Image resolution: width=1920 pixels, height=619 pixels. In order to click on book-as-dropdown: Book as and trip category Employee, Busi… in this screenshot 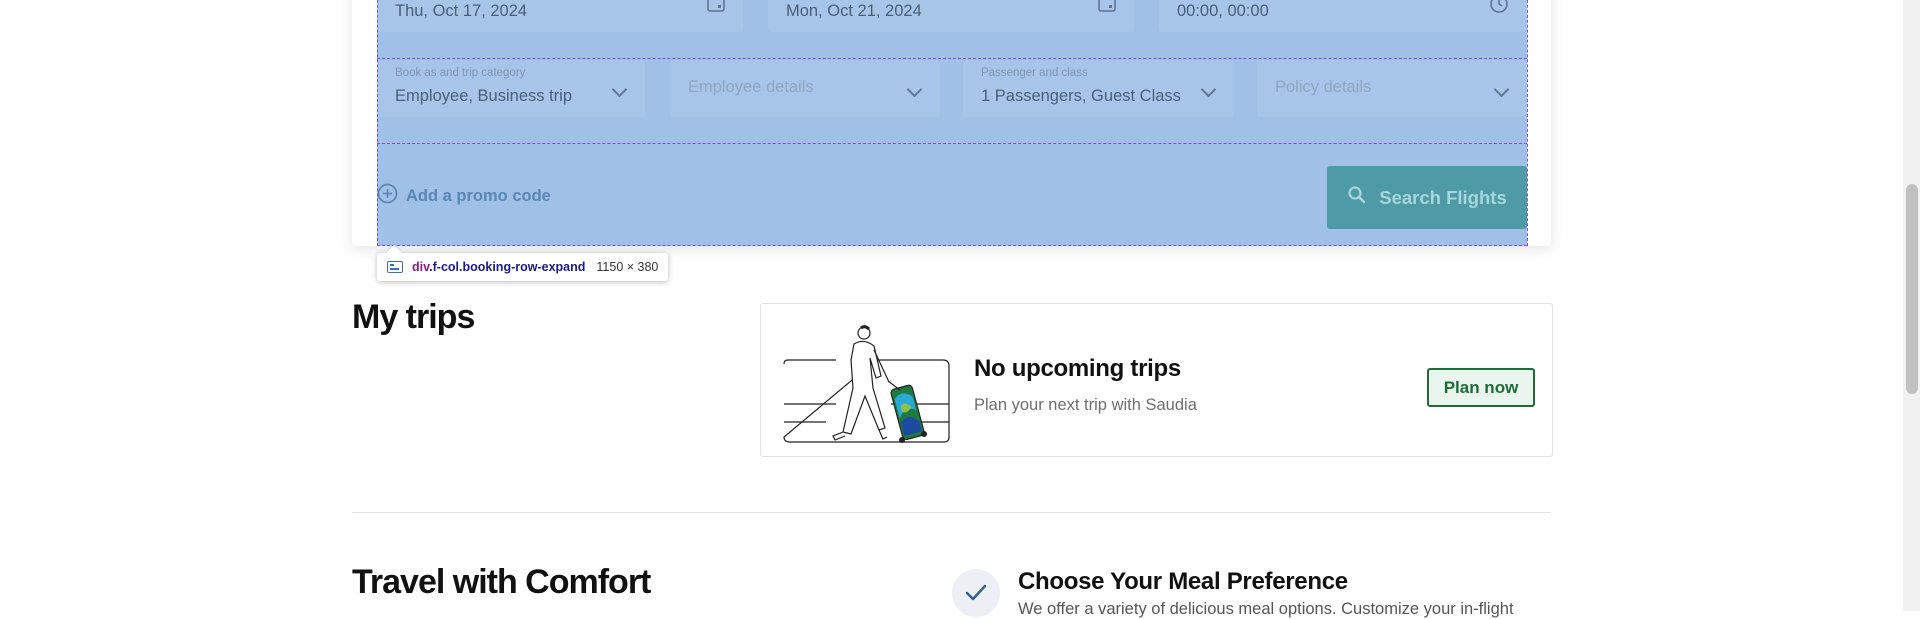, I will do `click(511, 88)`.